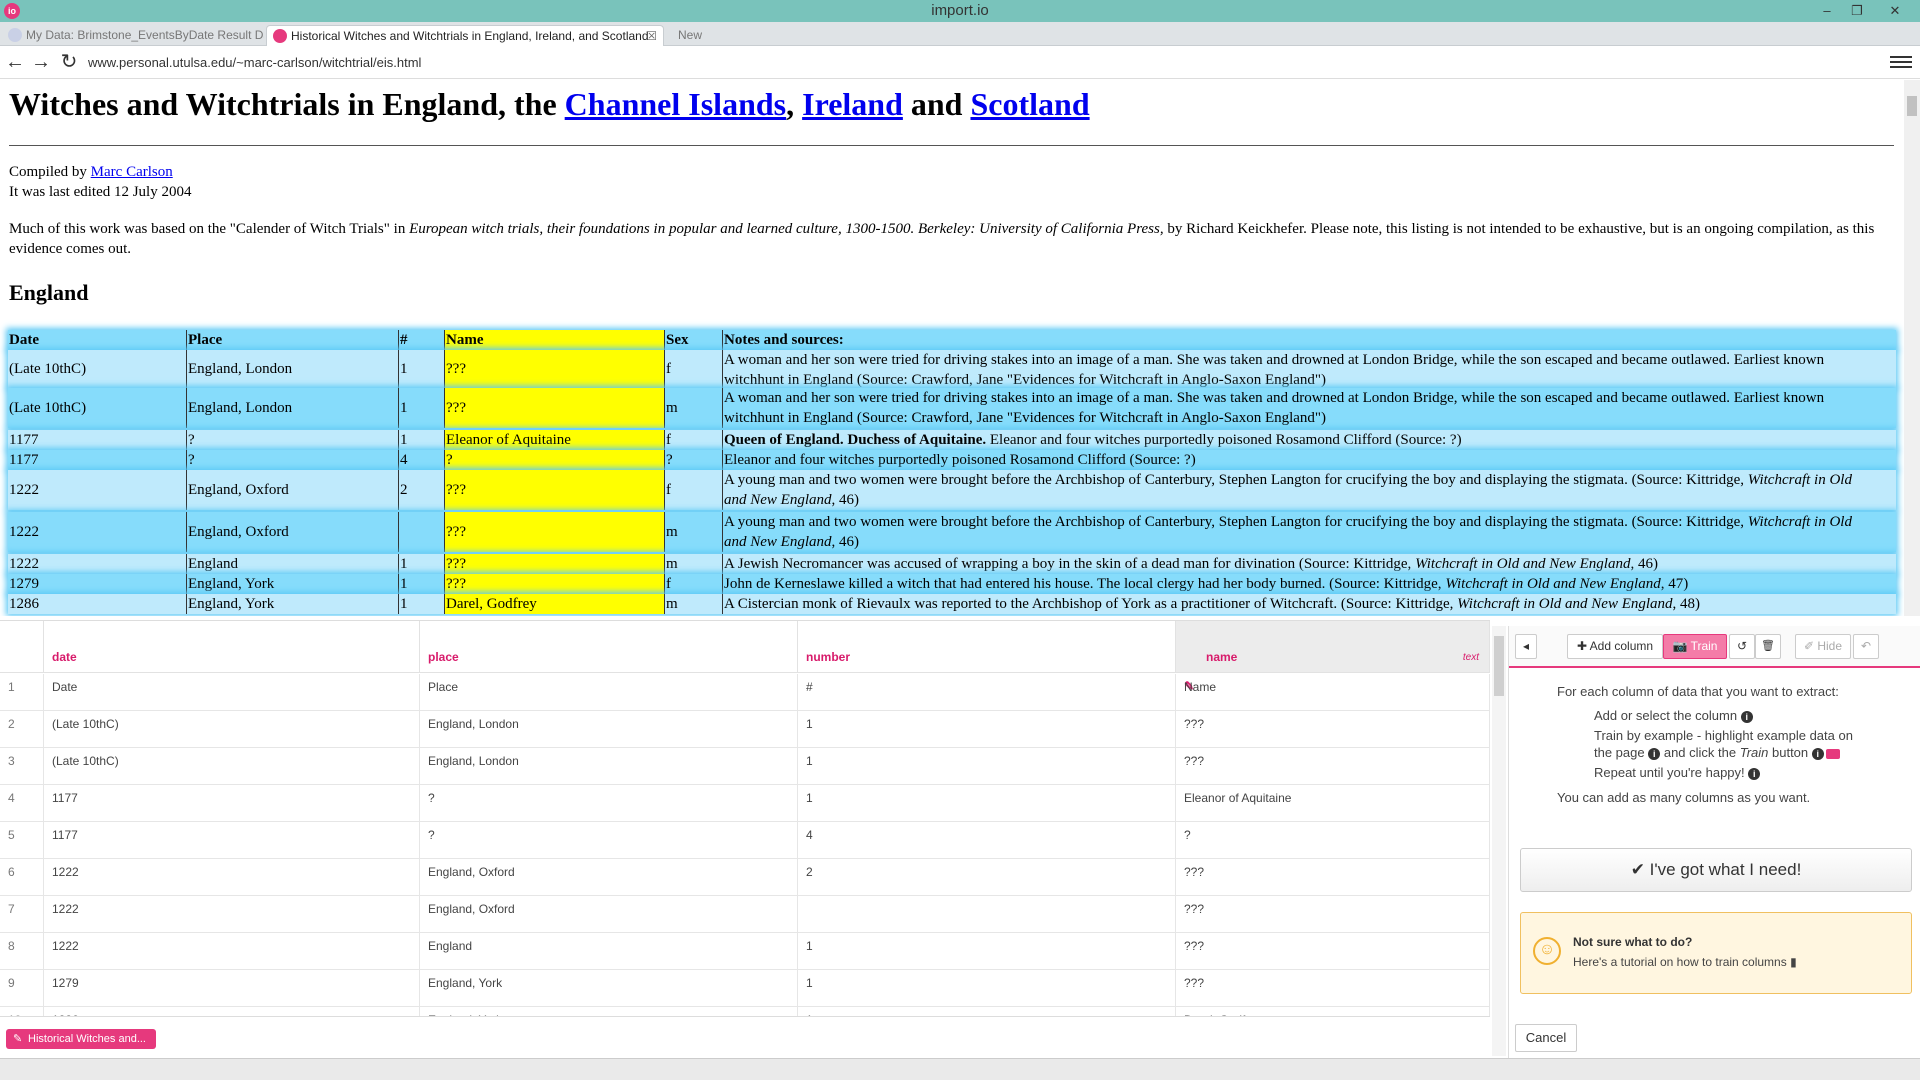 The image size is (1920, 1080). What do you see at coordinates (1674, 584) in the screenshot?
I see `notes-text: , 47)` at bounding box center [1674, 584].